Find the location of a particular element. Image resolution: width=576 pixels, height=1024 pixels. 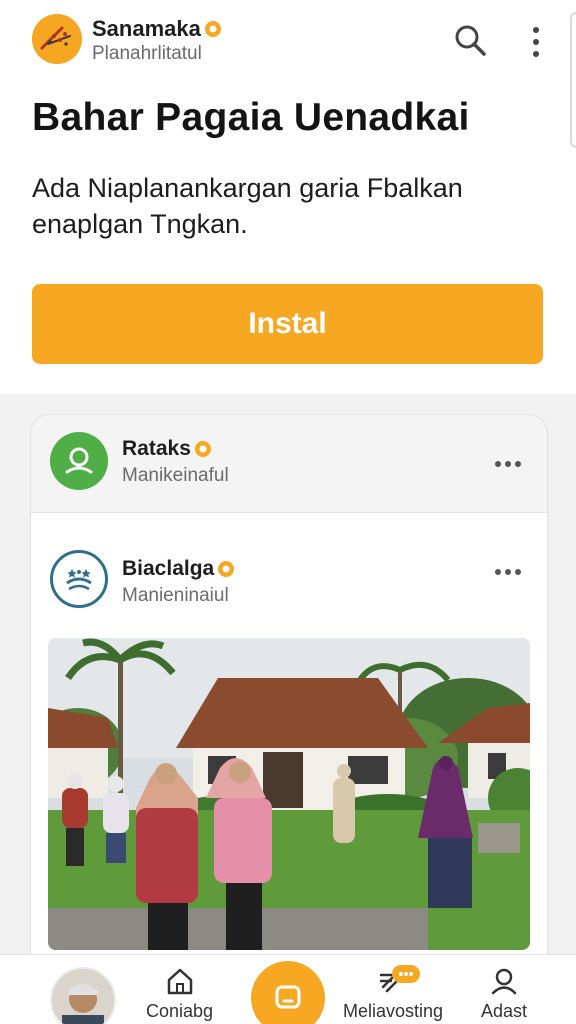

search-icon is located at coordinates (470, 40).